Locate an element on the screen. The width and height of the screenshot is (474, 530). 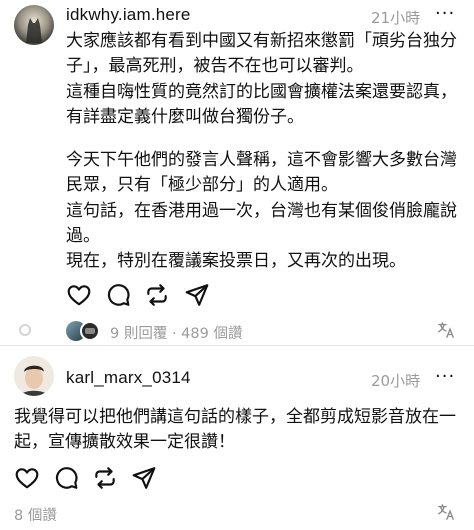
post-paragraph: 現在，特別在覆議案投票日，又再次的出現。 is located at coordinates (236, 261).